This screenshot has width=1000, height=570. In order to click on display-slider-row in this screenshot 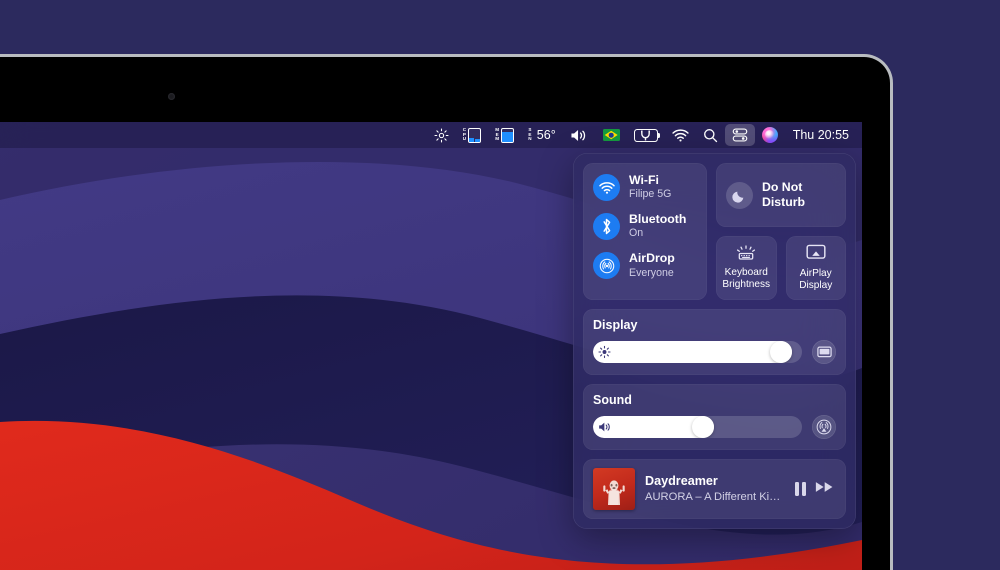, I will do `click(714, 352)`.